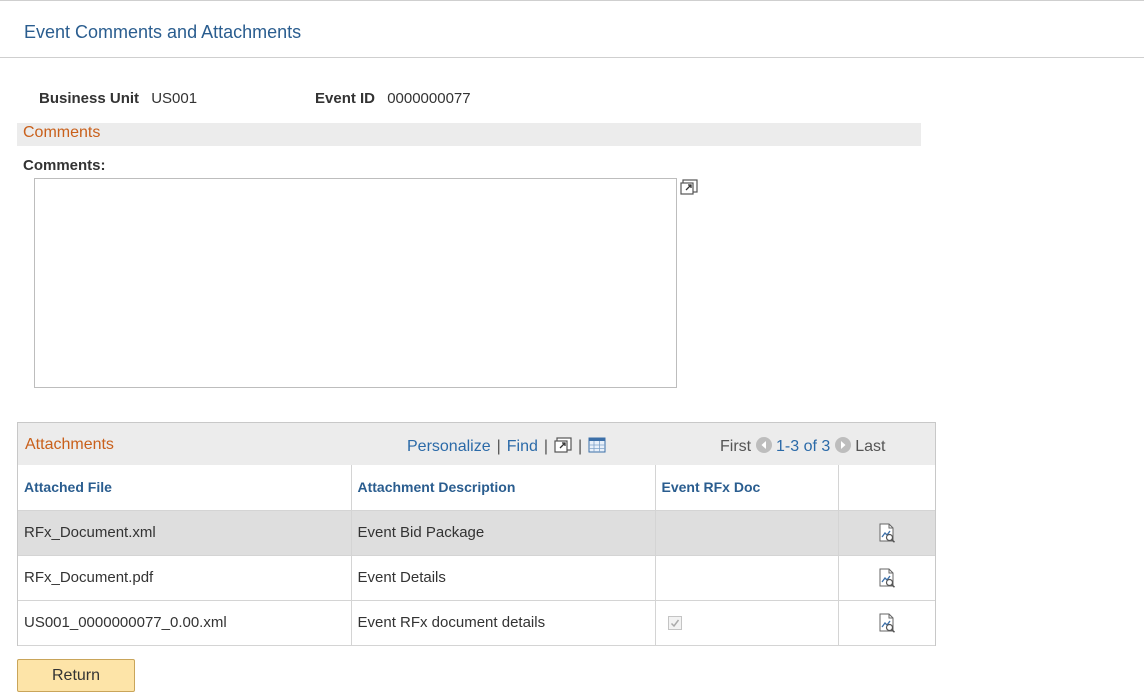 This screenshot has width=1144, height=700. I want to click on column-header-attachment-description: Attachment Description, so click(503, 488).